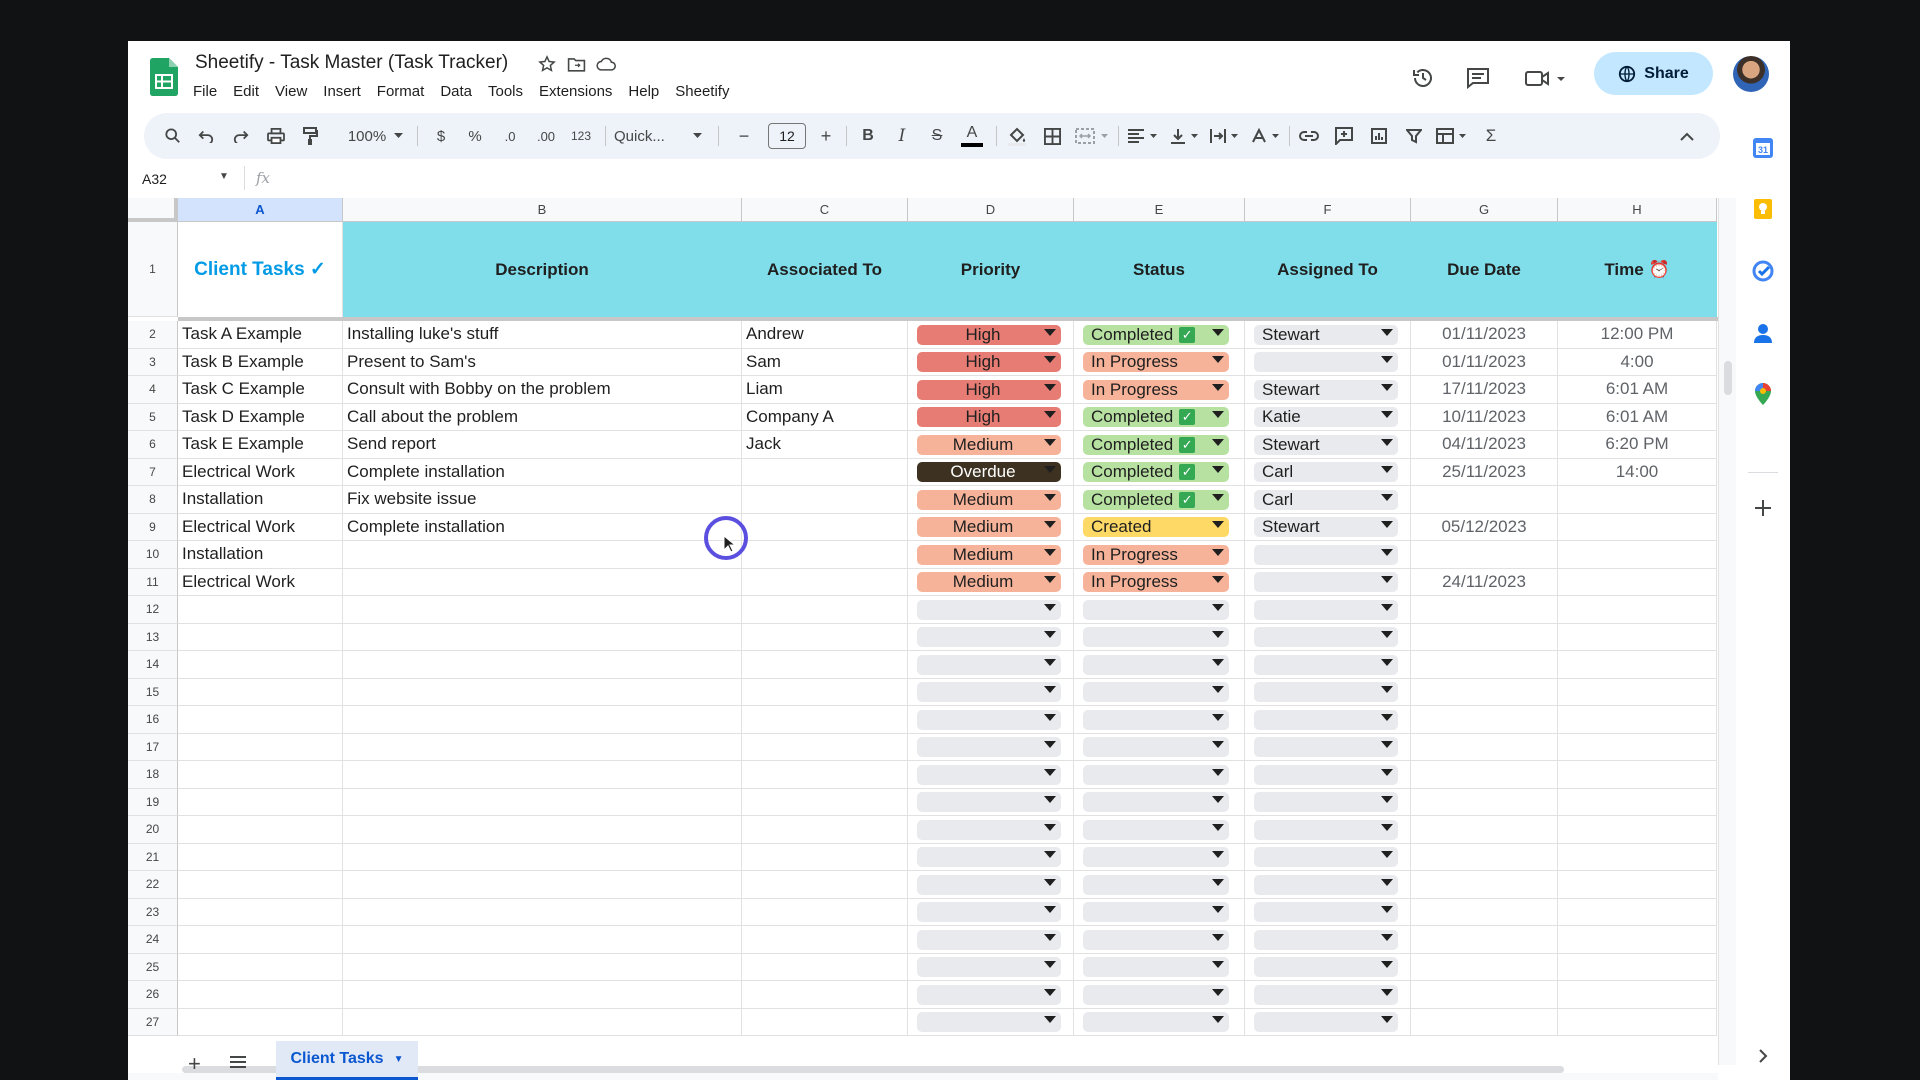  I want to click on sheets-logo-icon, so click(164, 77).